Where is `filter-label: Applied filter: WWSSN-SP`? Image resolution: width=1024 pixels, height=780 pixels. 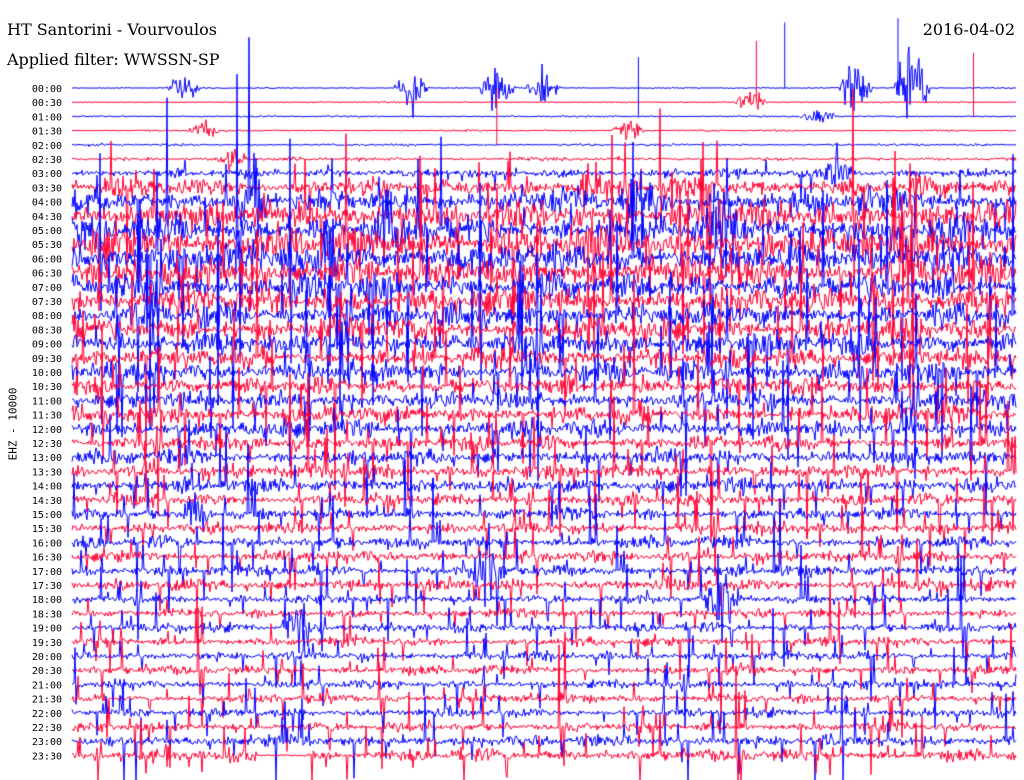 filter-label: Applied filter: WWSSN-SP is located at coordinates (113, 59).